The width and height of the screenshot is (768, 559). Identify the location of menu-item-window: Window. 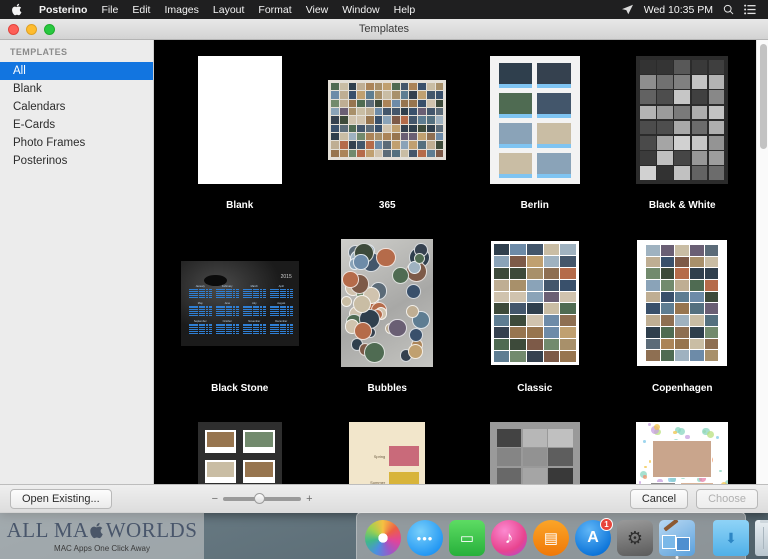
(360, 10).